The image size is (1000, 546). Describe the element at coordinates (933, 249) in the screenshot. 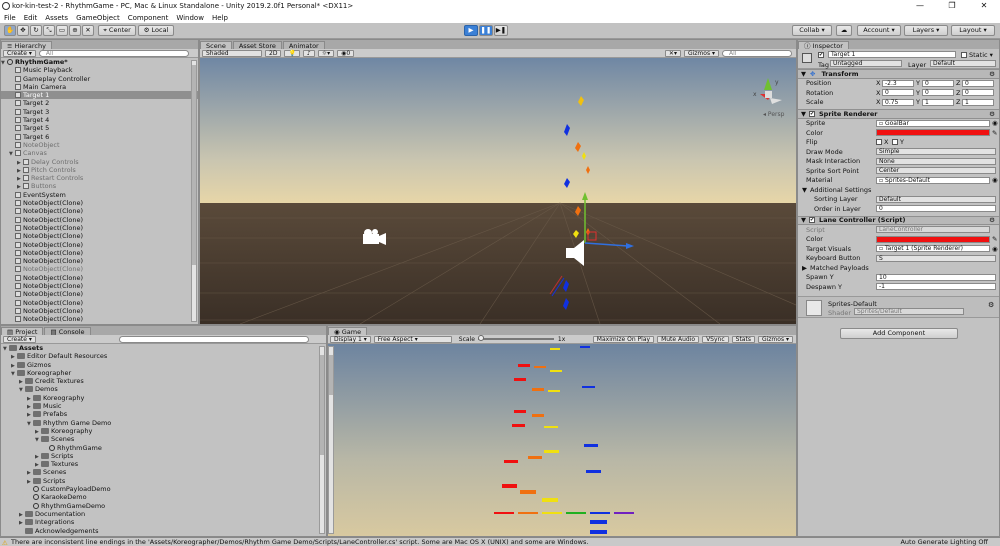

I see `target-visuals-field: ▫ Target 1 (Sprite Renderer)` at that location.